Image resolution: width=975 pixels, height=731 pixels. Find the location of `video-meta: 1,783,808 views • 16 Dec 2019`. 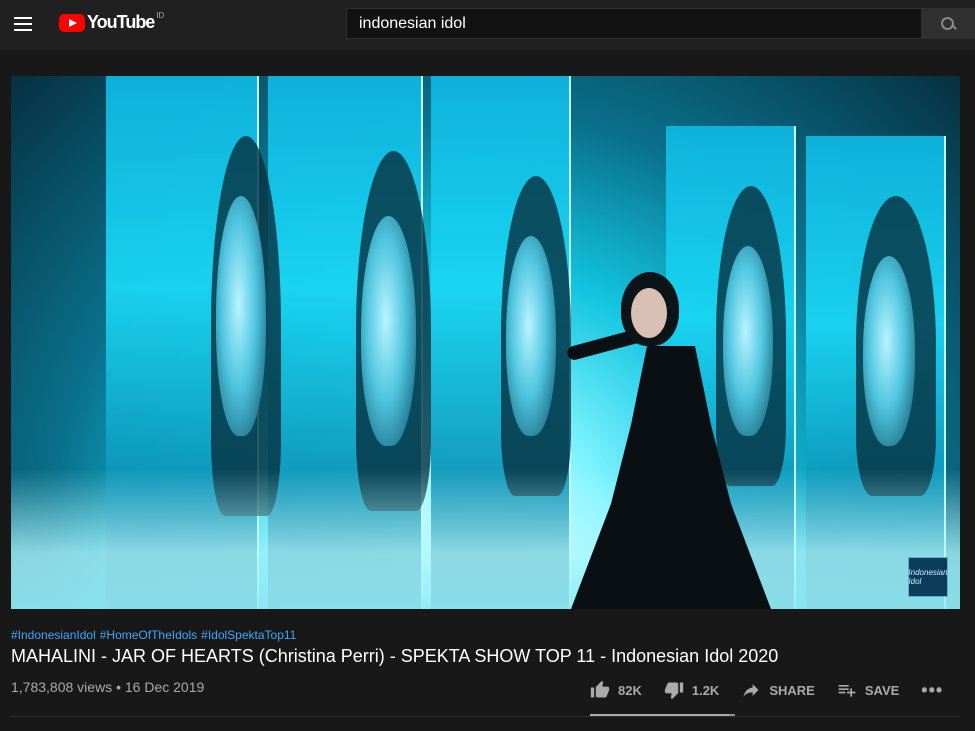

video-meta: 1,783,808 views • 16 Dec 2019 is located at coordinates (107, 687).